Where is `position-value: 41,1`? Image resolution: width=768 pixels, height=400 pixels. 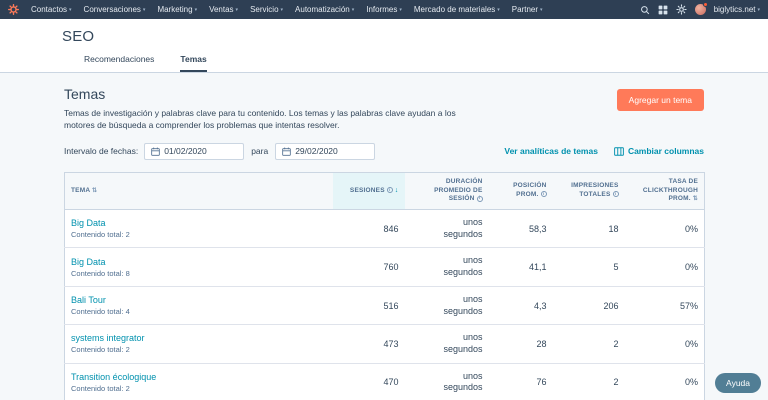
position-value: 41,1 is located at coordinates (520, 267).